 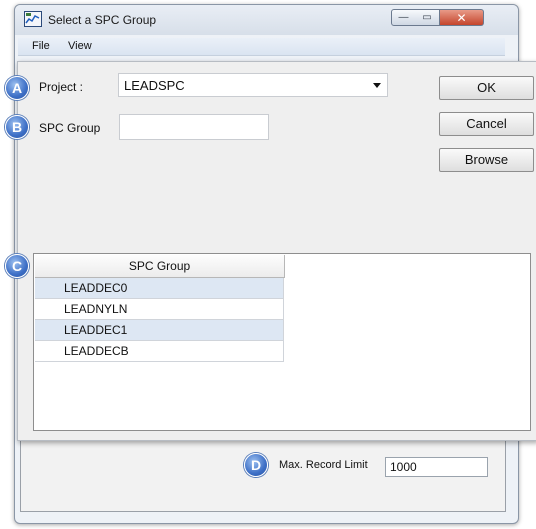 I want to click on browse-button: Browse, so click(x=486, y=160).